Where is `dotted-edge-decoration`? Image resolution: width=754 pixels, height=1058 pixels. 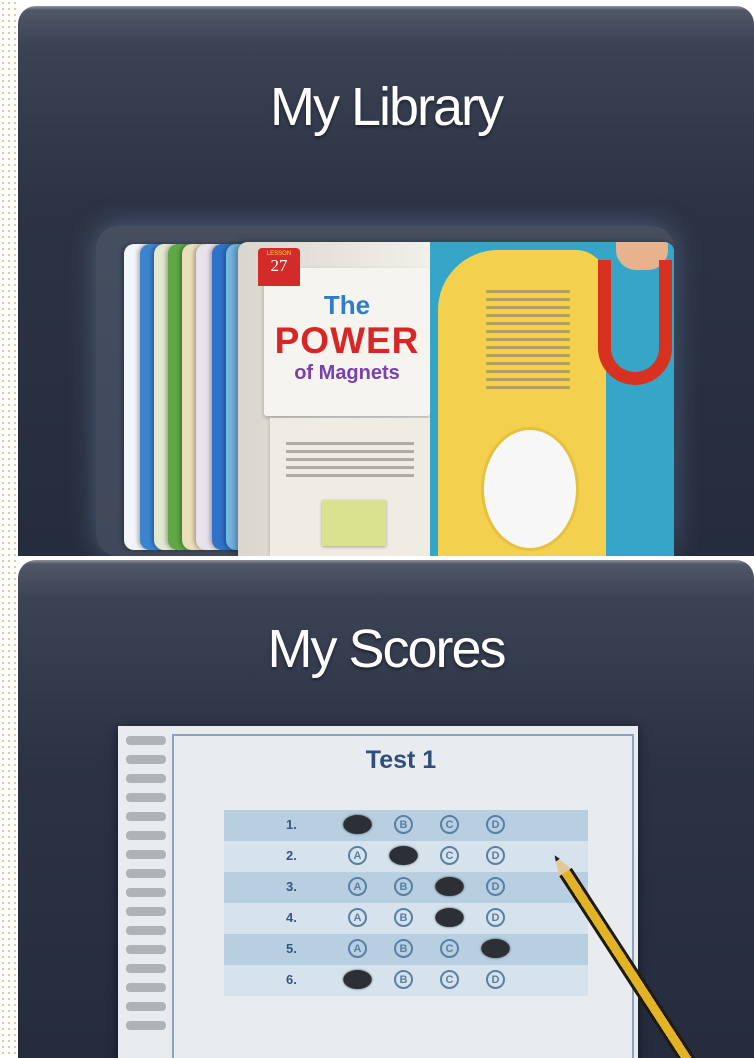
dotted-edge-decoration is located at coordinates (9, 529).